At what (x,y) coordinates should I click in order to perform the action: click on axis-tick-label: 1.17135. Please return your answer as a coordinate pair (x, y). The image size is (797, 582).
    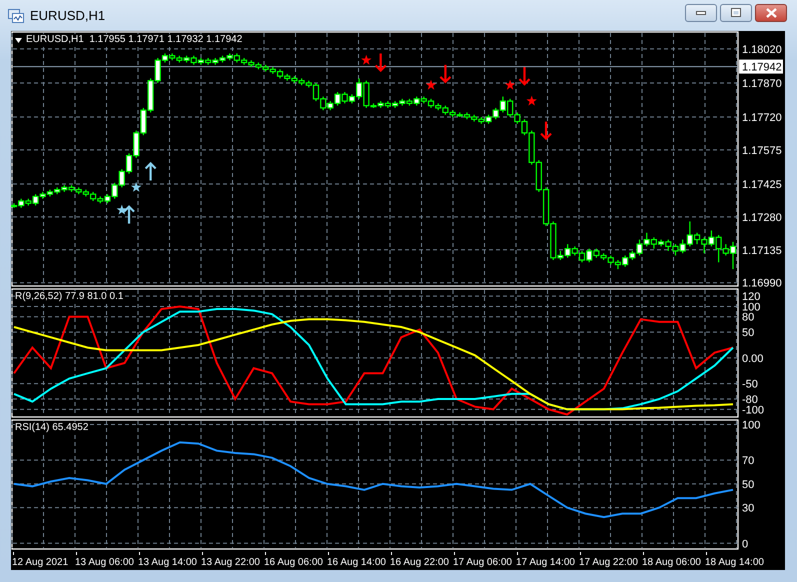
    Looking at the image, I should click on (762, 250).